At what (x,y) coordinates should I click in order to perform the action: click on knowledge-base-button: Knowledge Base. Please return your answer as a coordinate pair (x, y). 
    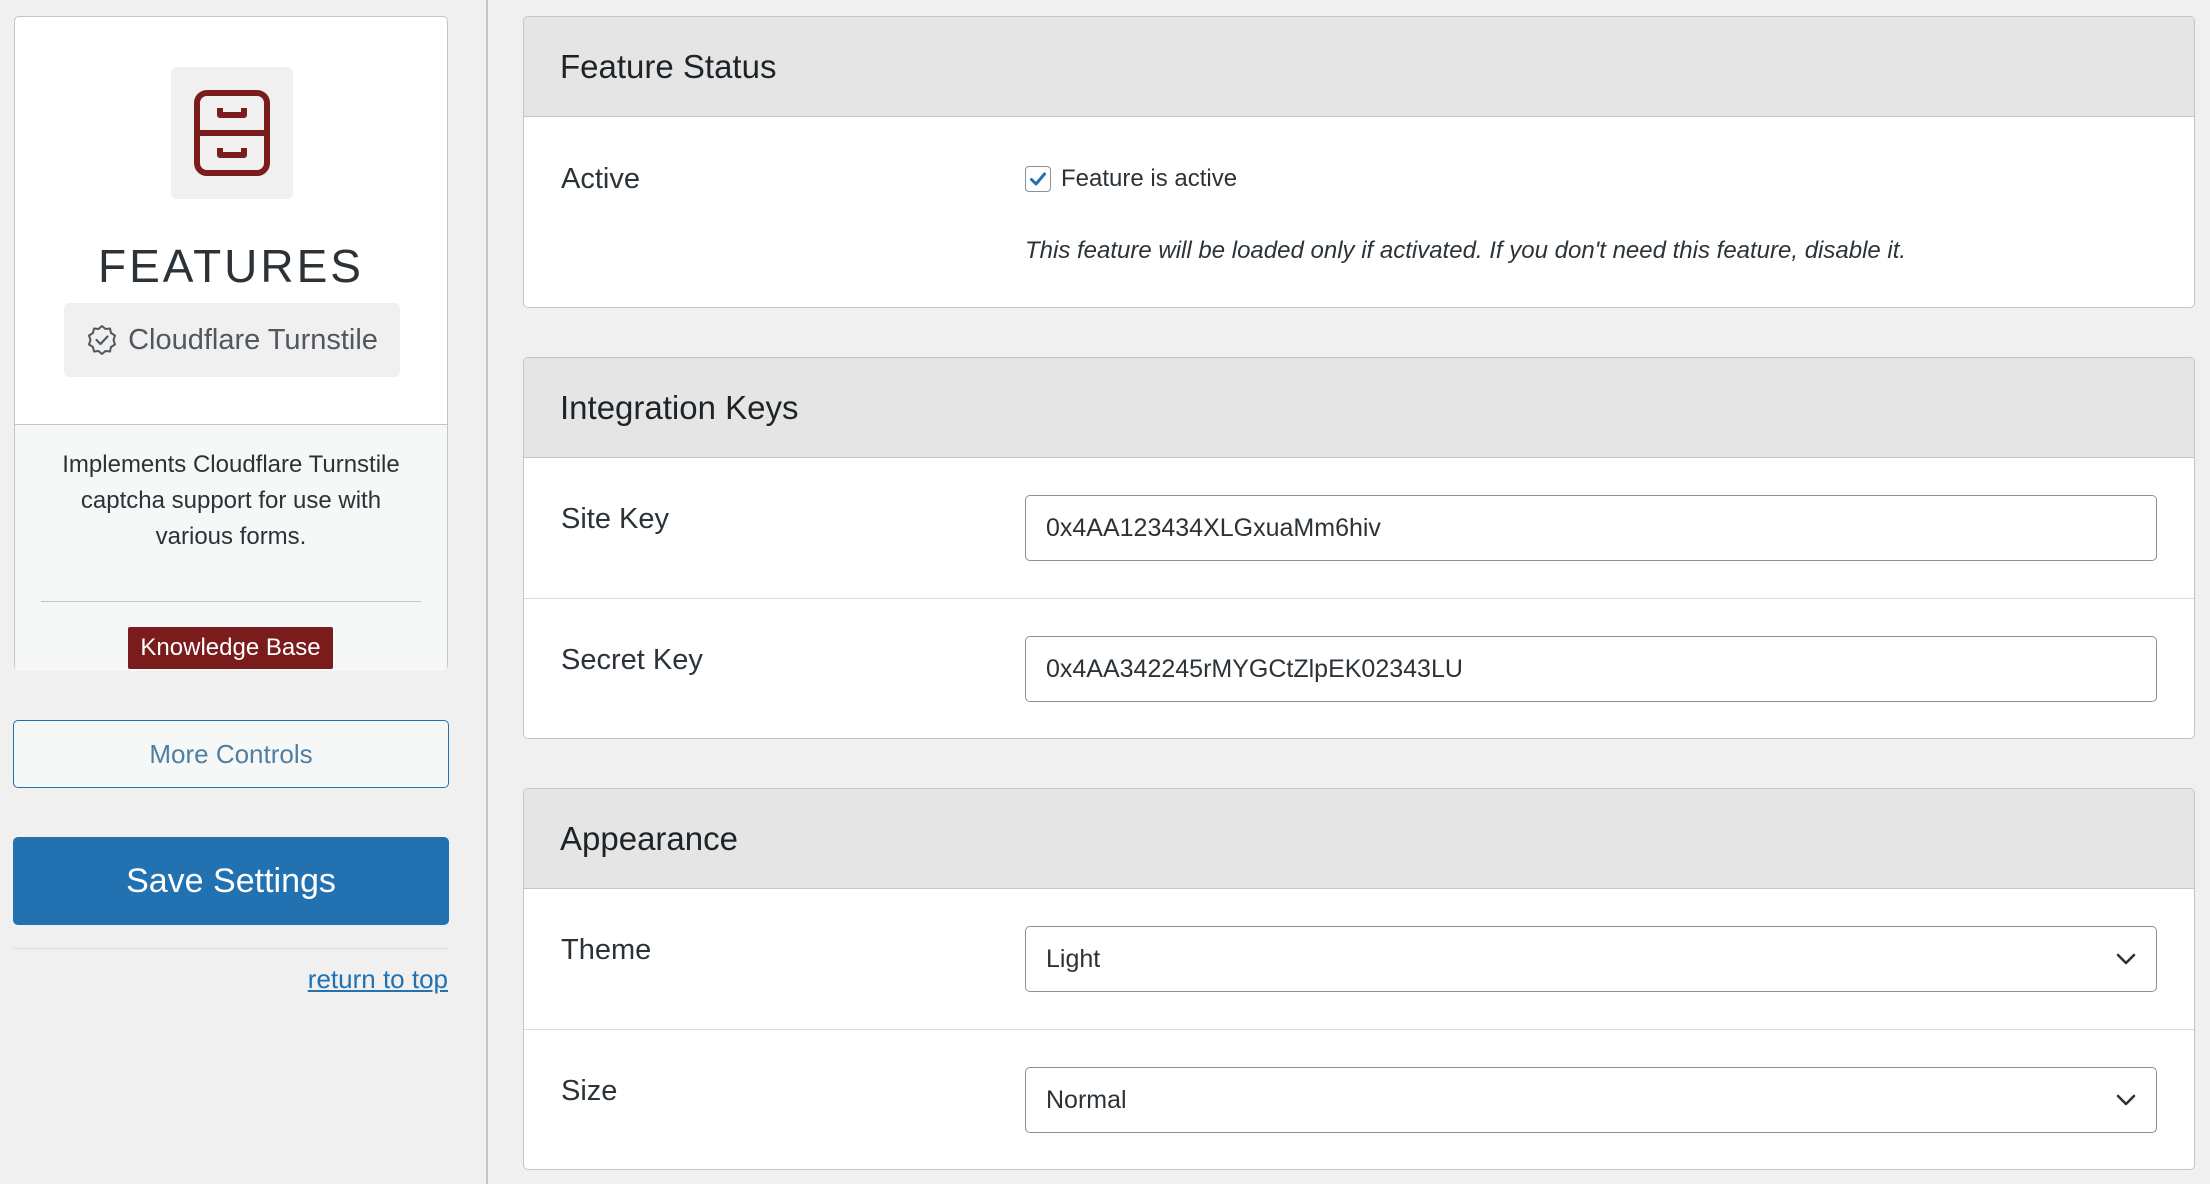
    Looking at the image, I should click on (230, 648).